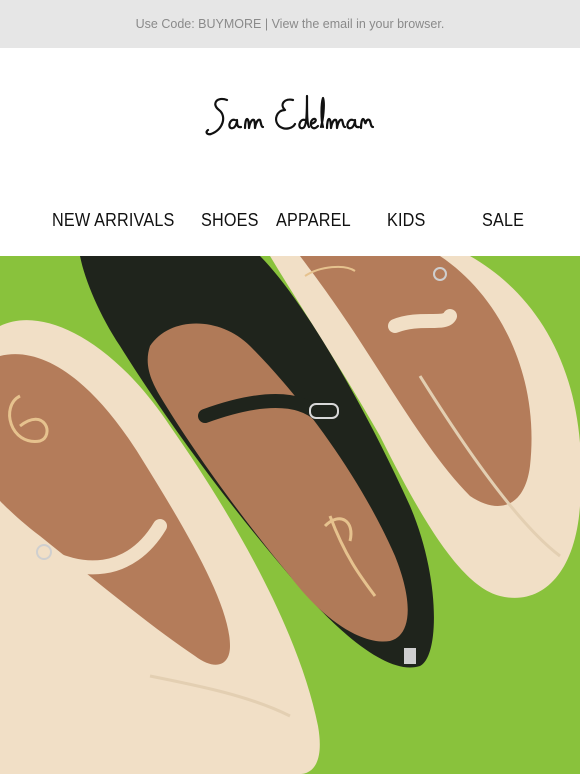  What do you see at coordinates (406, 220) in the screenshot?
I see `nav-item-kids: KIDS` at bounding box center [406, 220].